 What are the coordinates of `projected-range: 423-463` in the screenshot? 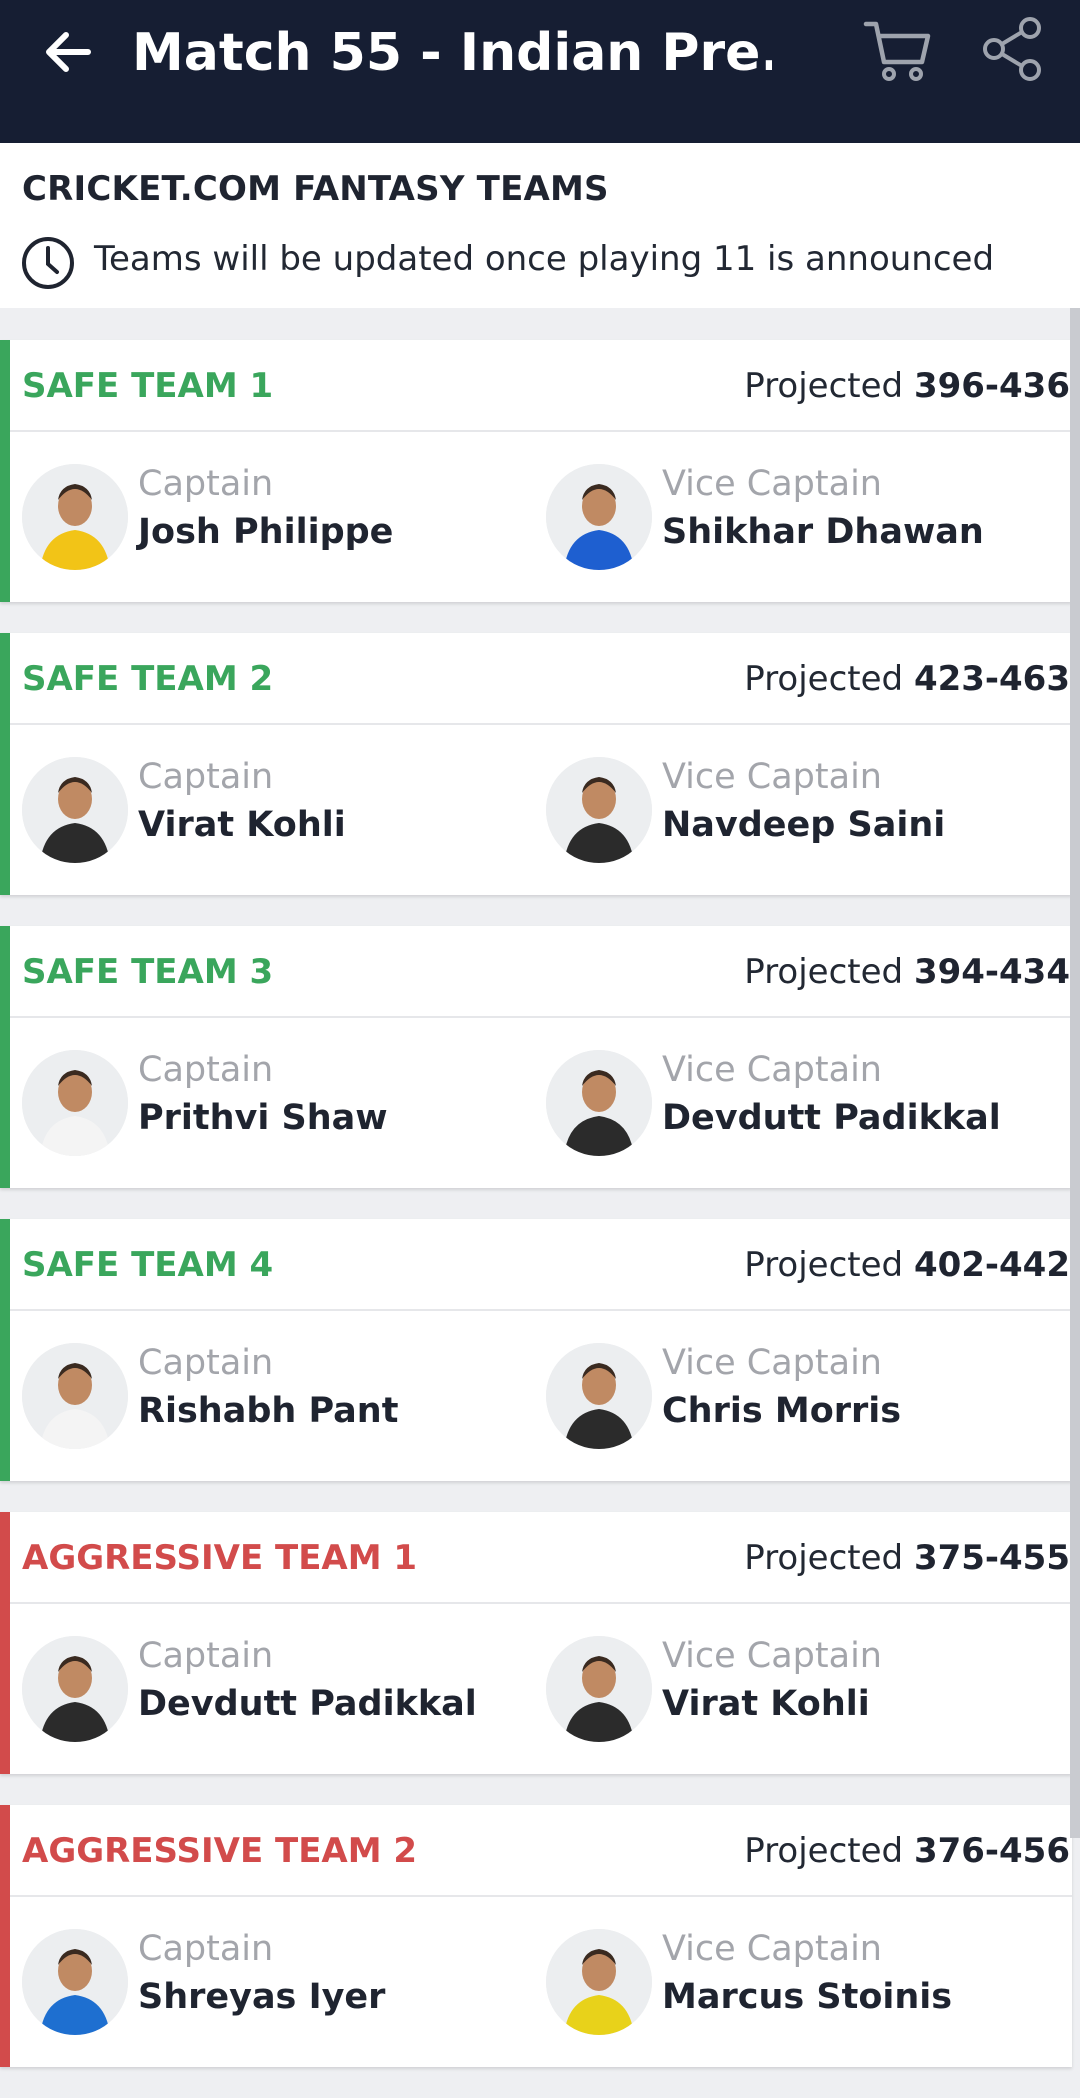 It's located at (991, 679).